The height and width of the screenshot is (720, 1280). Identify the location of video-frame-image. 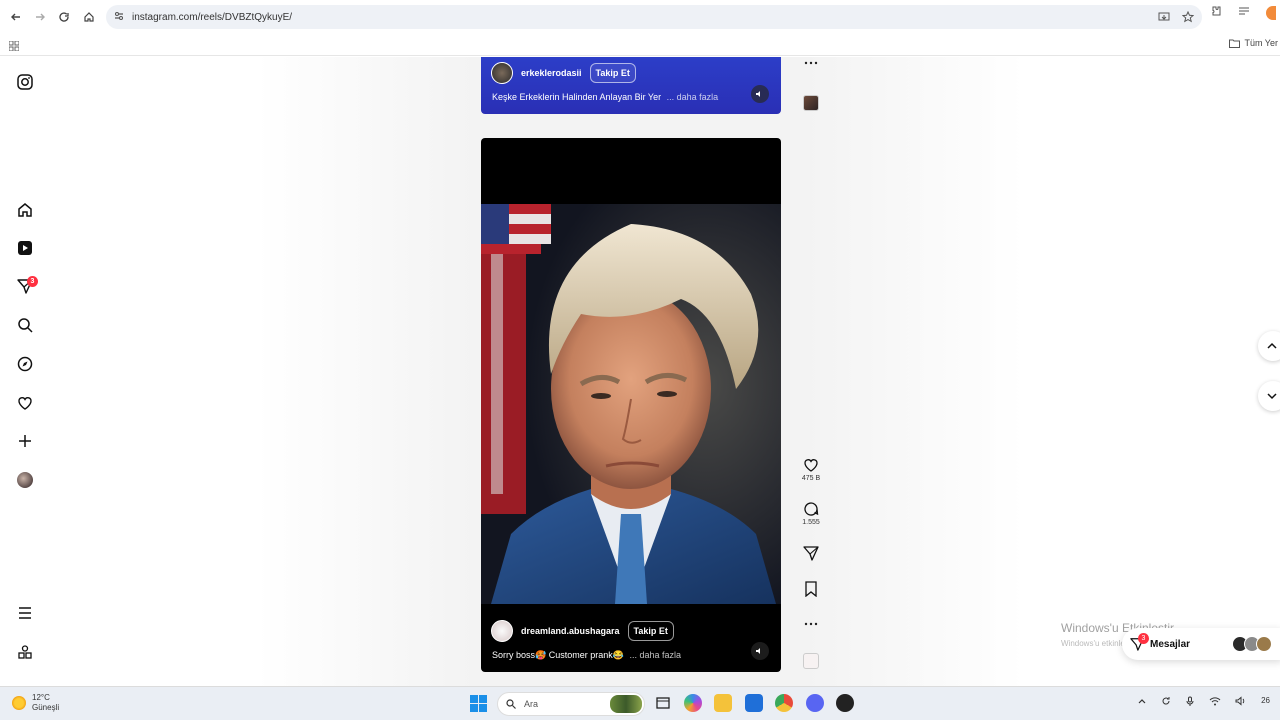
(631, 404).